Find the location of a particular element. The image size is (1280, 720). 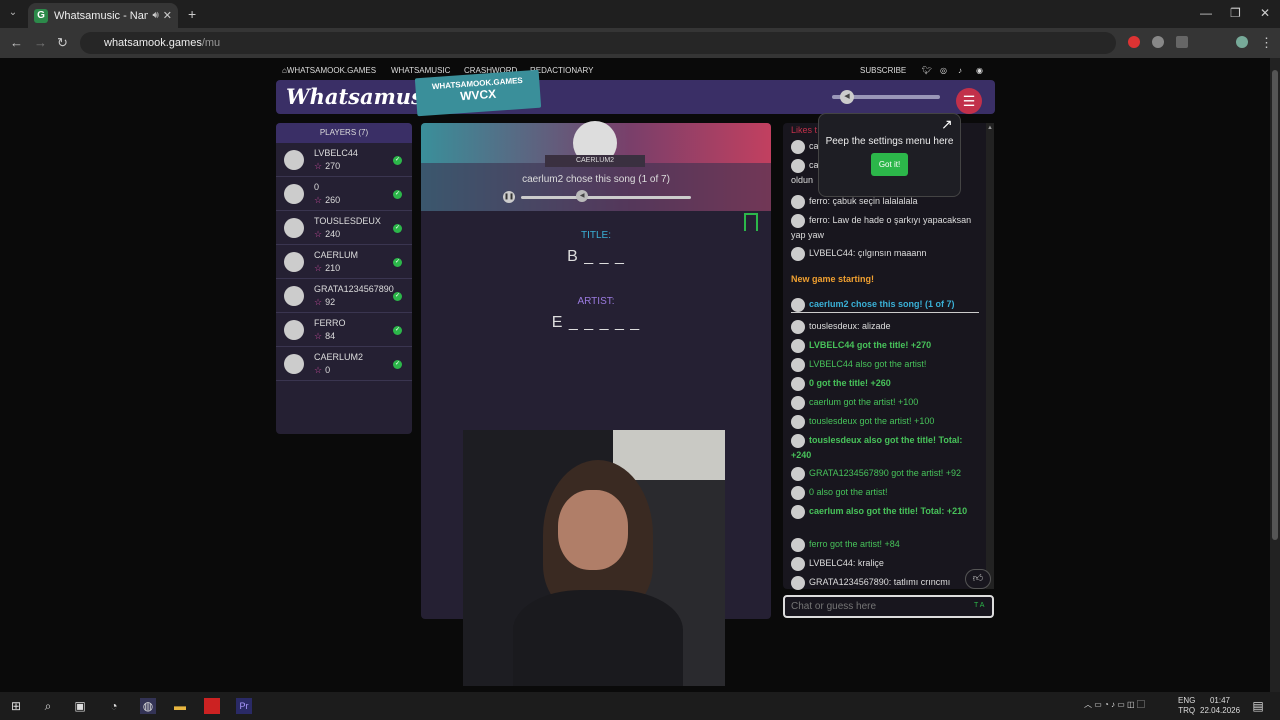

search-icon: ⌕ is located at coordinates (48, 706).